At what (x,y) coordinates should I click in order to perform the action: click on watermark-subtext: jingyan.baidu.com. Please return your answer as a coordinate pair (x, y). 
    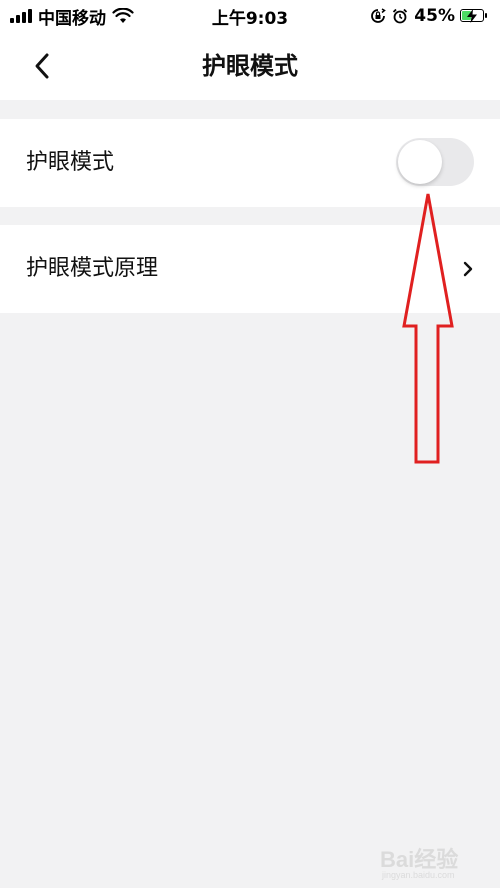
    Looking at the image, I should click on (418, 875).